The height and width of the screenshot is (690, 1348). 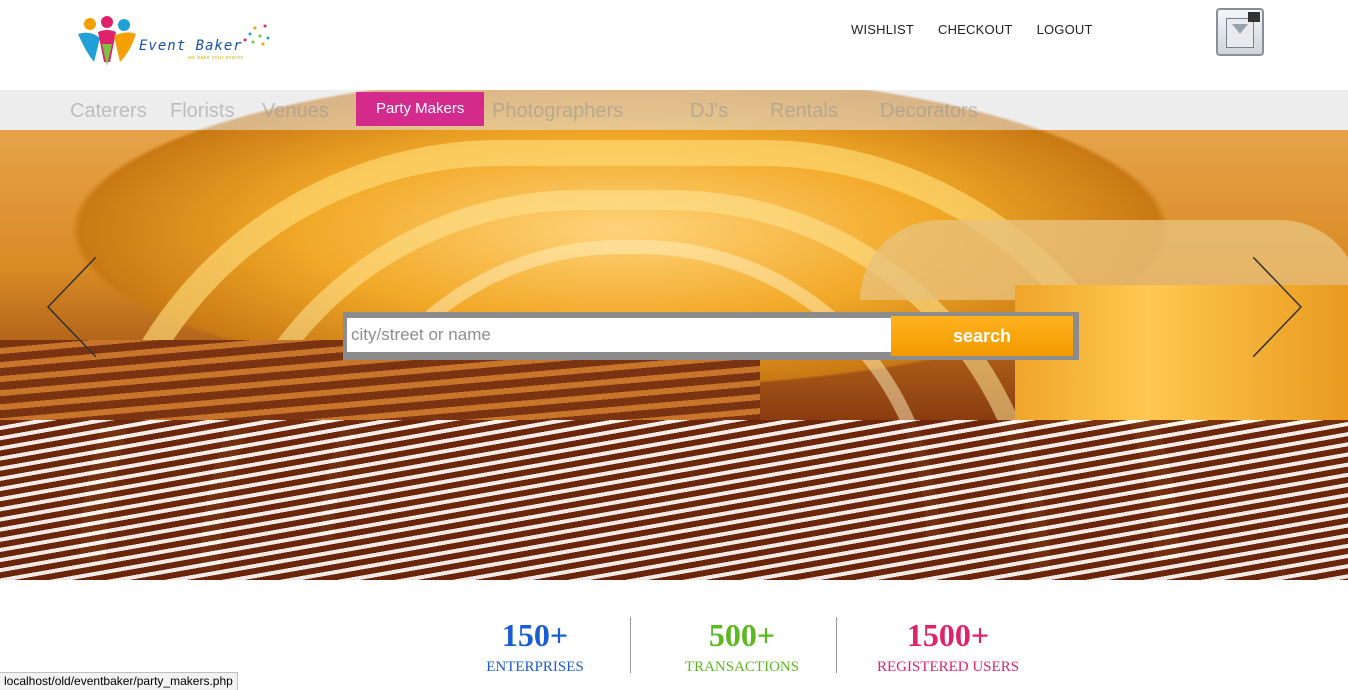 I want to click on stat-value: 150+, so click(x=535, y=635).